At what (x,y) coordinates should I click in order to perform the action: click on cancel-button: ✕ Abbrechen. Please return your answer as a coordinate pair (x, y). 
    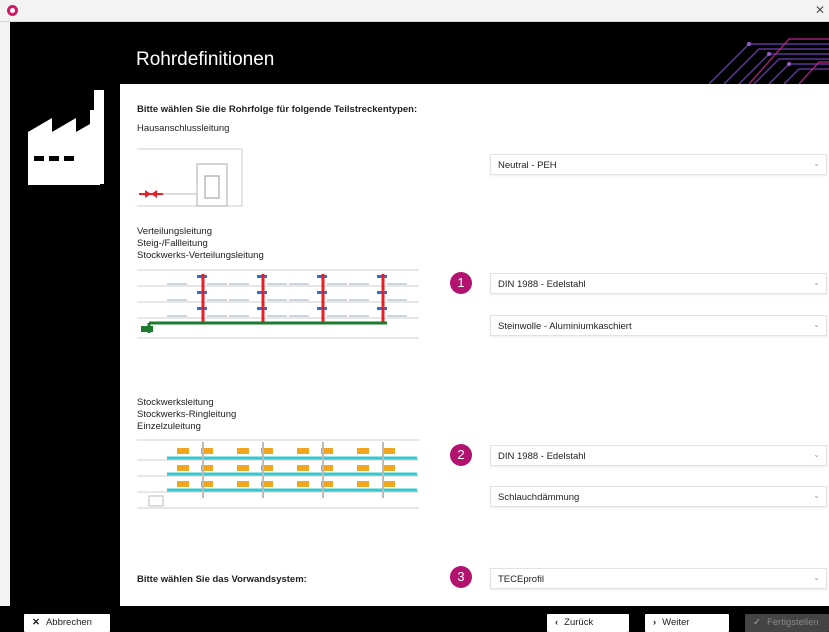
    Looking at the image, I should click on (67, 623).